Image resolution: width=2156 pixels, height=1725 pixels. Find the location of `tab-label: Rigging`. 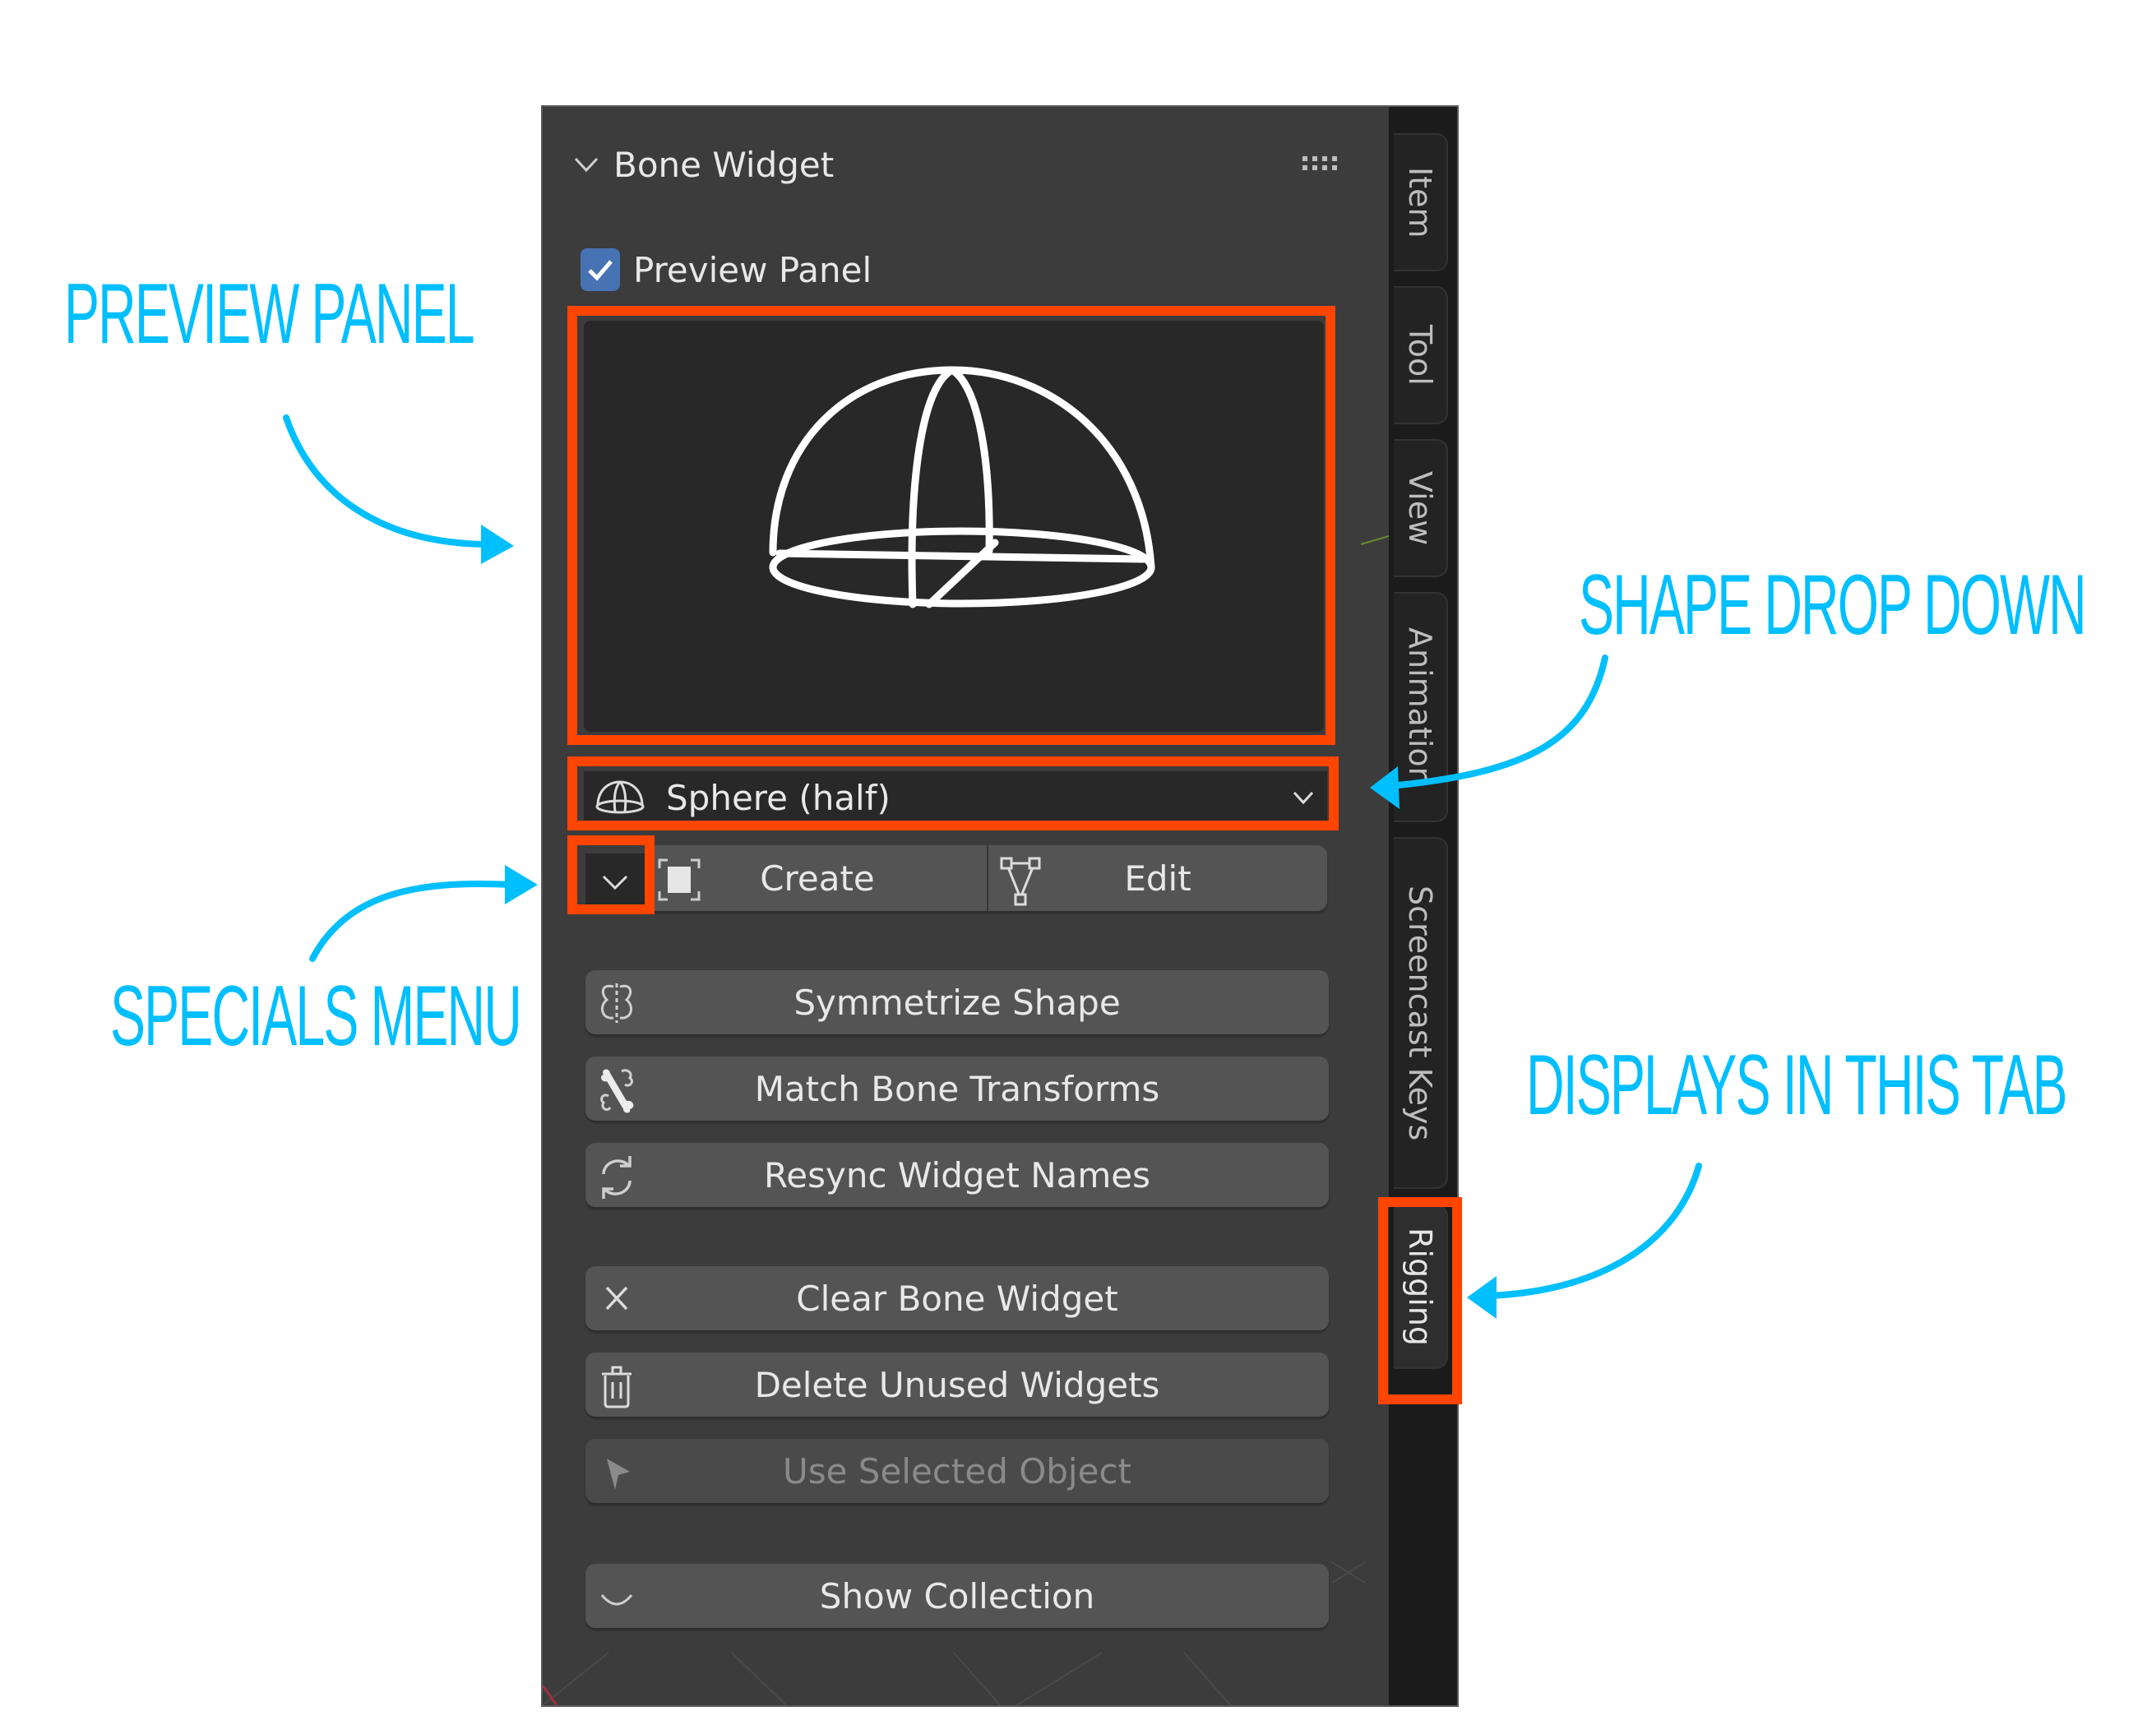

tab-label: Rigging is located at coordinates (1420, 1287).